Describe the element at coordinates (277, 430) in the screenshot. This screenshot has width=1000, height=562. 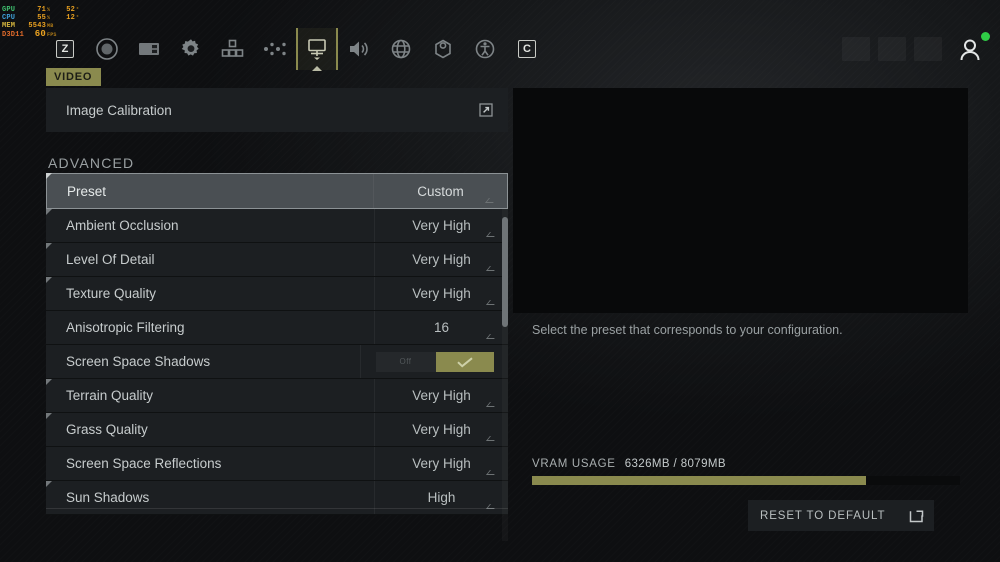
I see `row-grass-quality: Grass Quality Very High` at that location.